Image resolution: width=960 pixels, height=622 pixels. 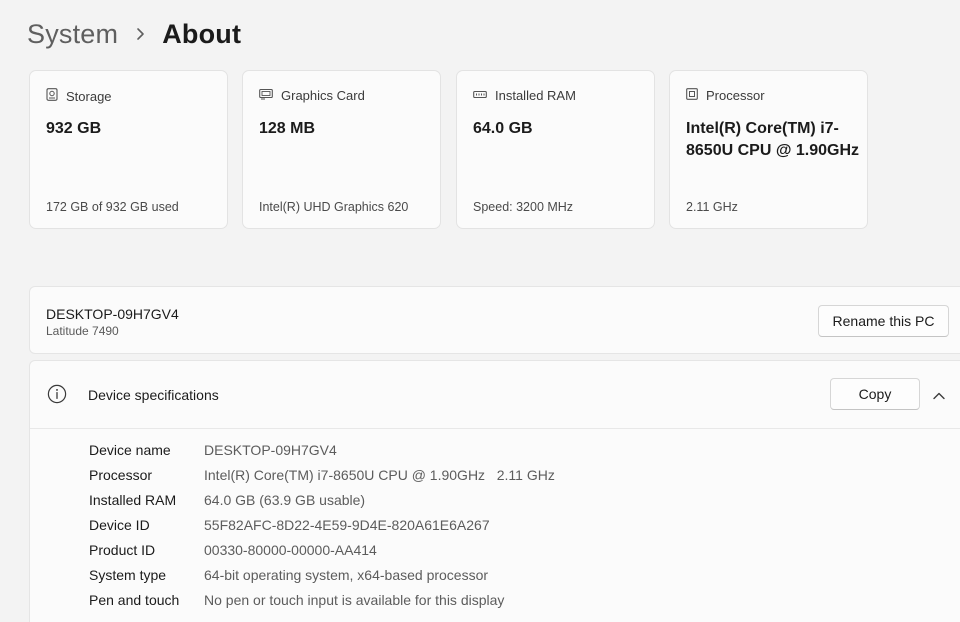 I want to click on spec-row-device-name: Device name DESKTOP-09H7GV4, so click(x=480, y=452).